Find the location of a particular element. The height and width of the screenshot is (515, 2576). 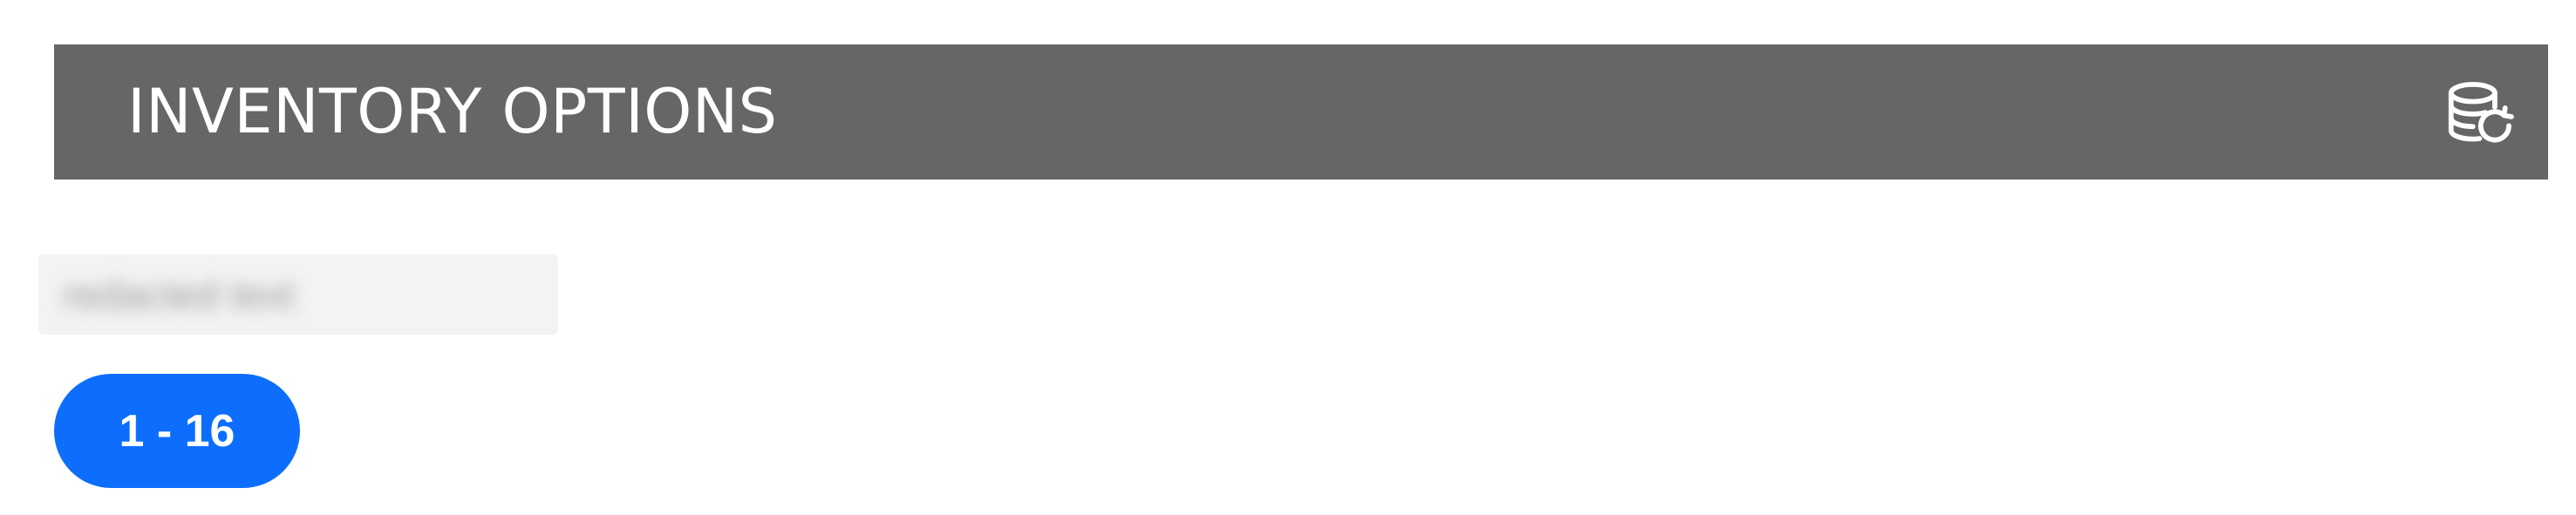

header-title: INVENTORY OPTIONS is located at coordinates (452, 111).